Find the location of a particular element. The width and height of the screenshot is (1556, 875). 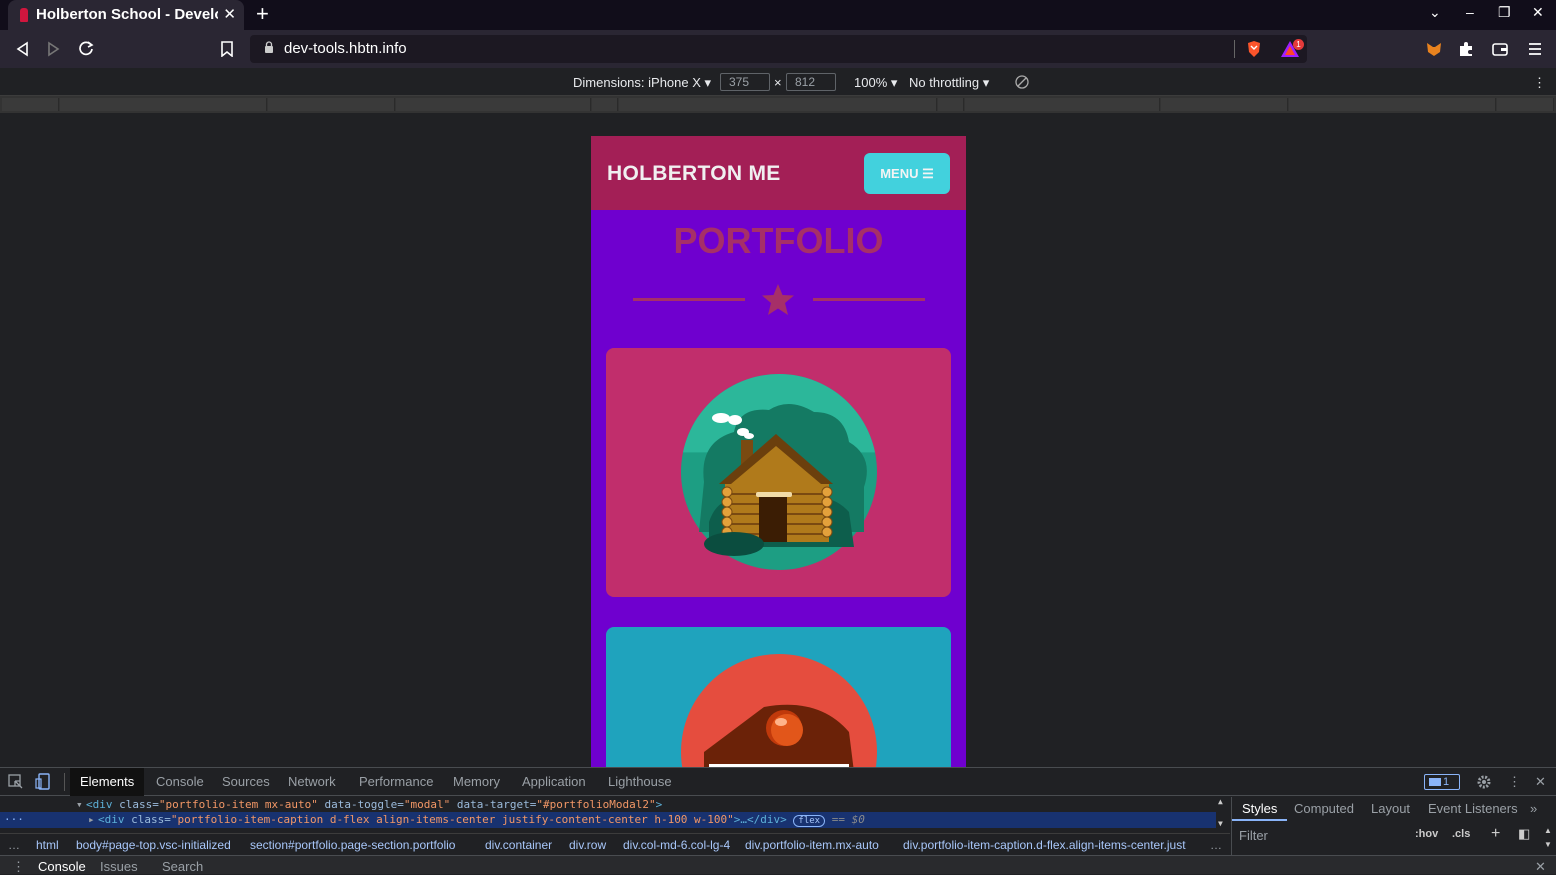

scroll-up-icon: ▲ is located at coordinates (1220, 801).